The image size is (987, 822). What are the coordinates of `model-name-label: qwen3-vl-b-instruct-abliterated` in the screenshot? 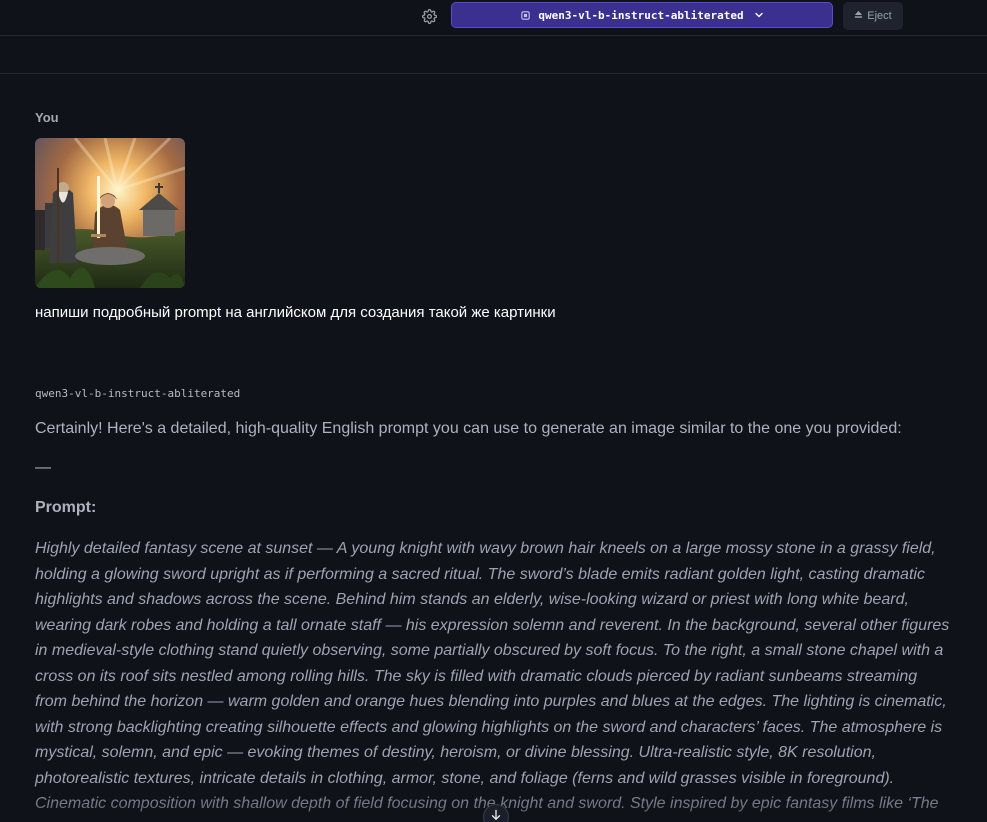 It's located at (641, 15).